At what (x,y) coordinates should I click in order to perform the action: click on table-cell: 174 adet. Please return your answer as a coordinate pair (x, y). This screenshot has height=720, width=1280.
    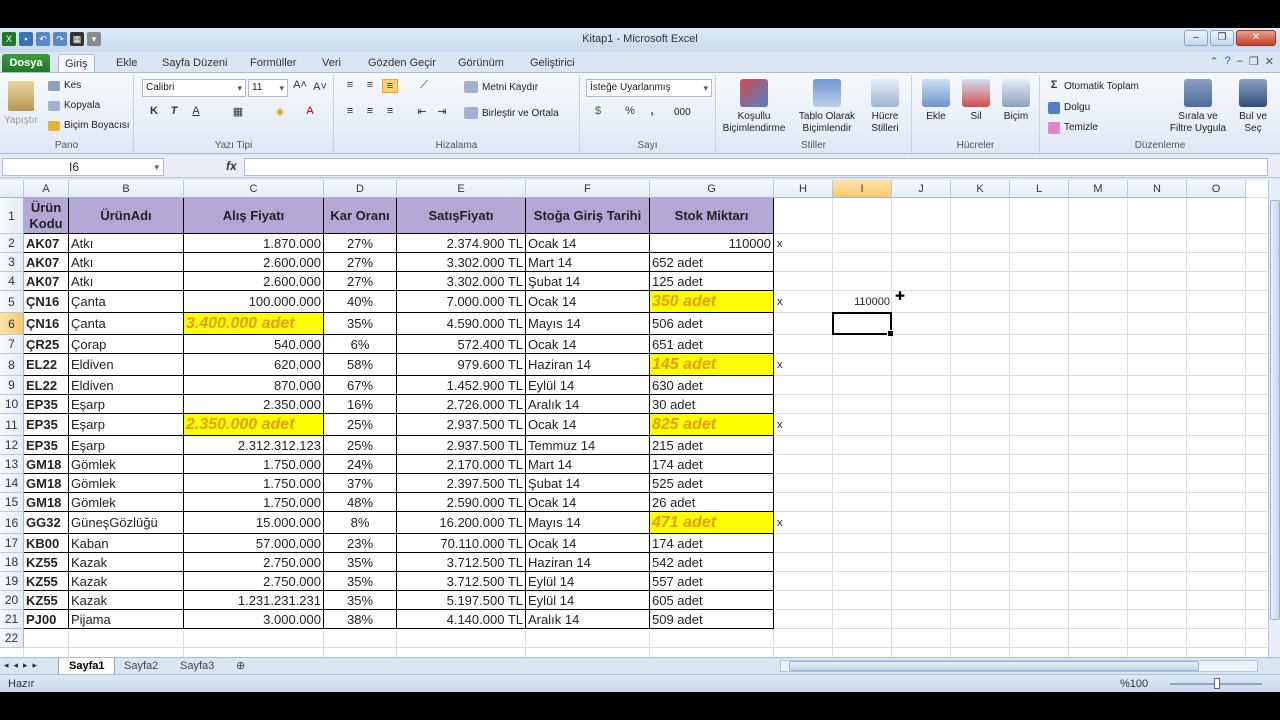
    Looking at the image, I should click on (712, 464).